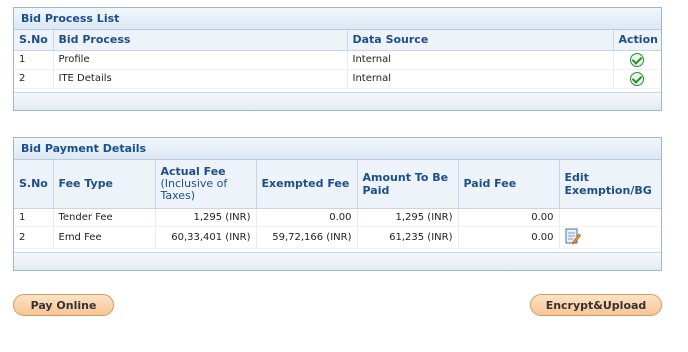 The width and height of the screenshot is (688, 352). I want to click on pay-online-button: Pay Online, so click(63, 305).